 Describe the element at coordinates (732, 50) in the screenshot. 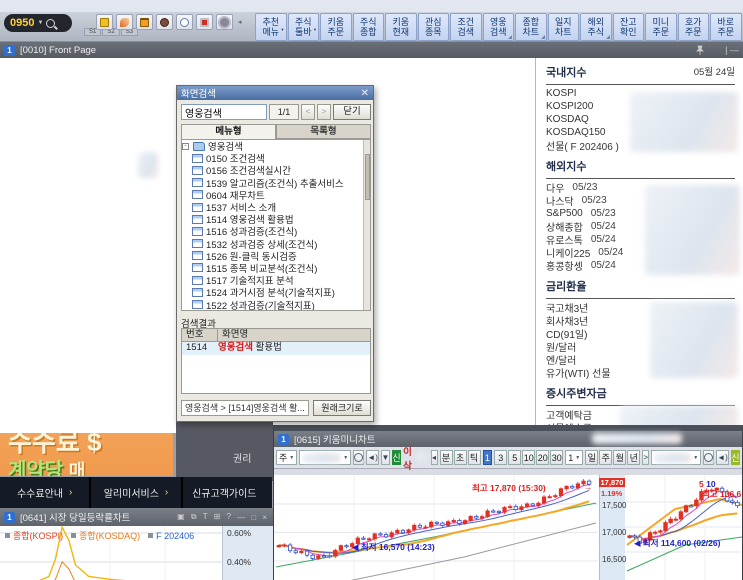

I see `minimize-icon: | —` at that location.